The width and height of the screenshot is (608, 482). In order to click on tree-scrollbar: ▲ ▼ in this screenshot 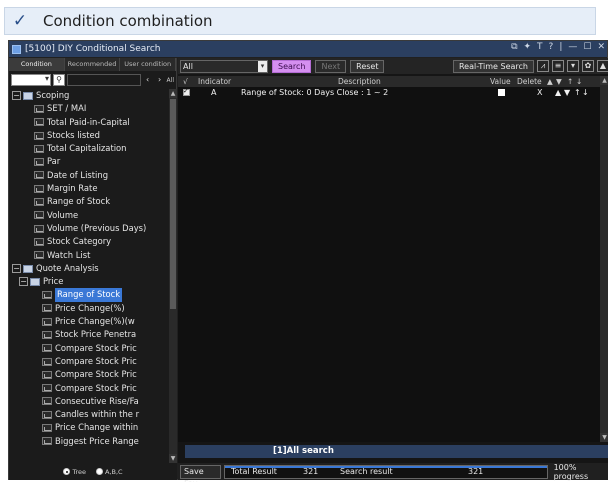, I will do `click(173, 276)`.